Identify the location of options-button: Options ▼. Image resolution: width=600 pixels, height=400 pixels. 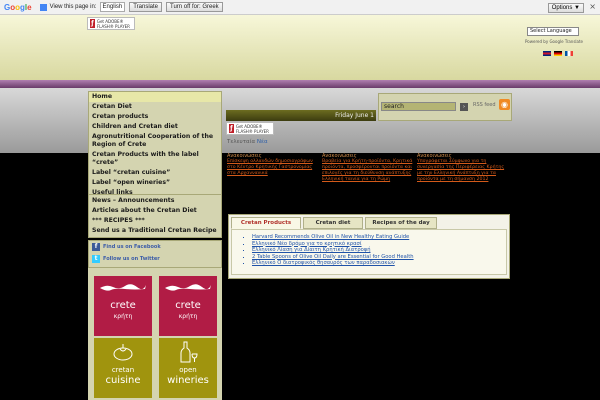
(565, 8).